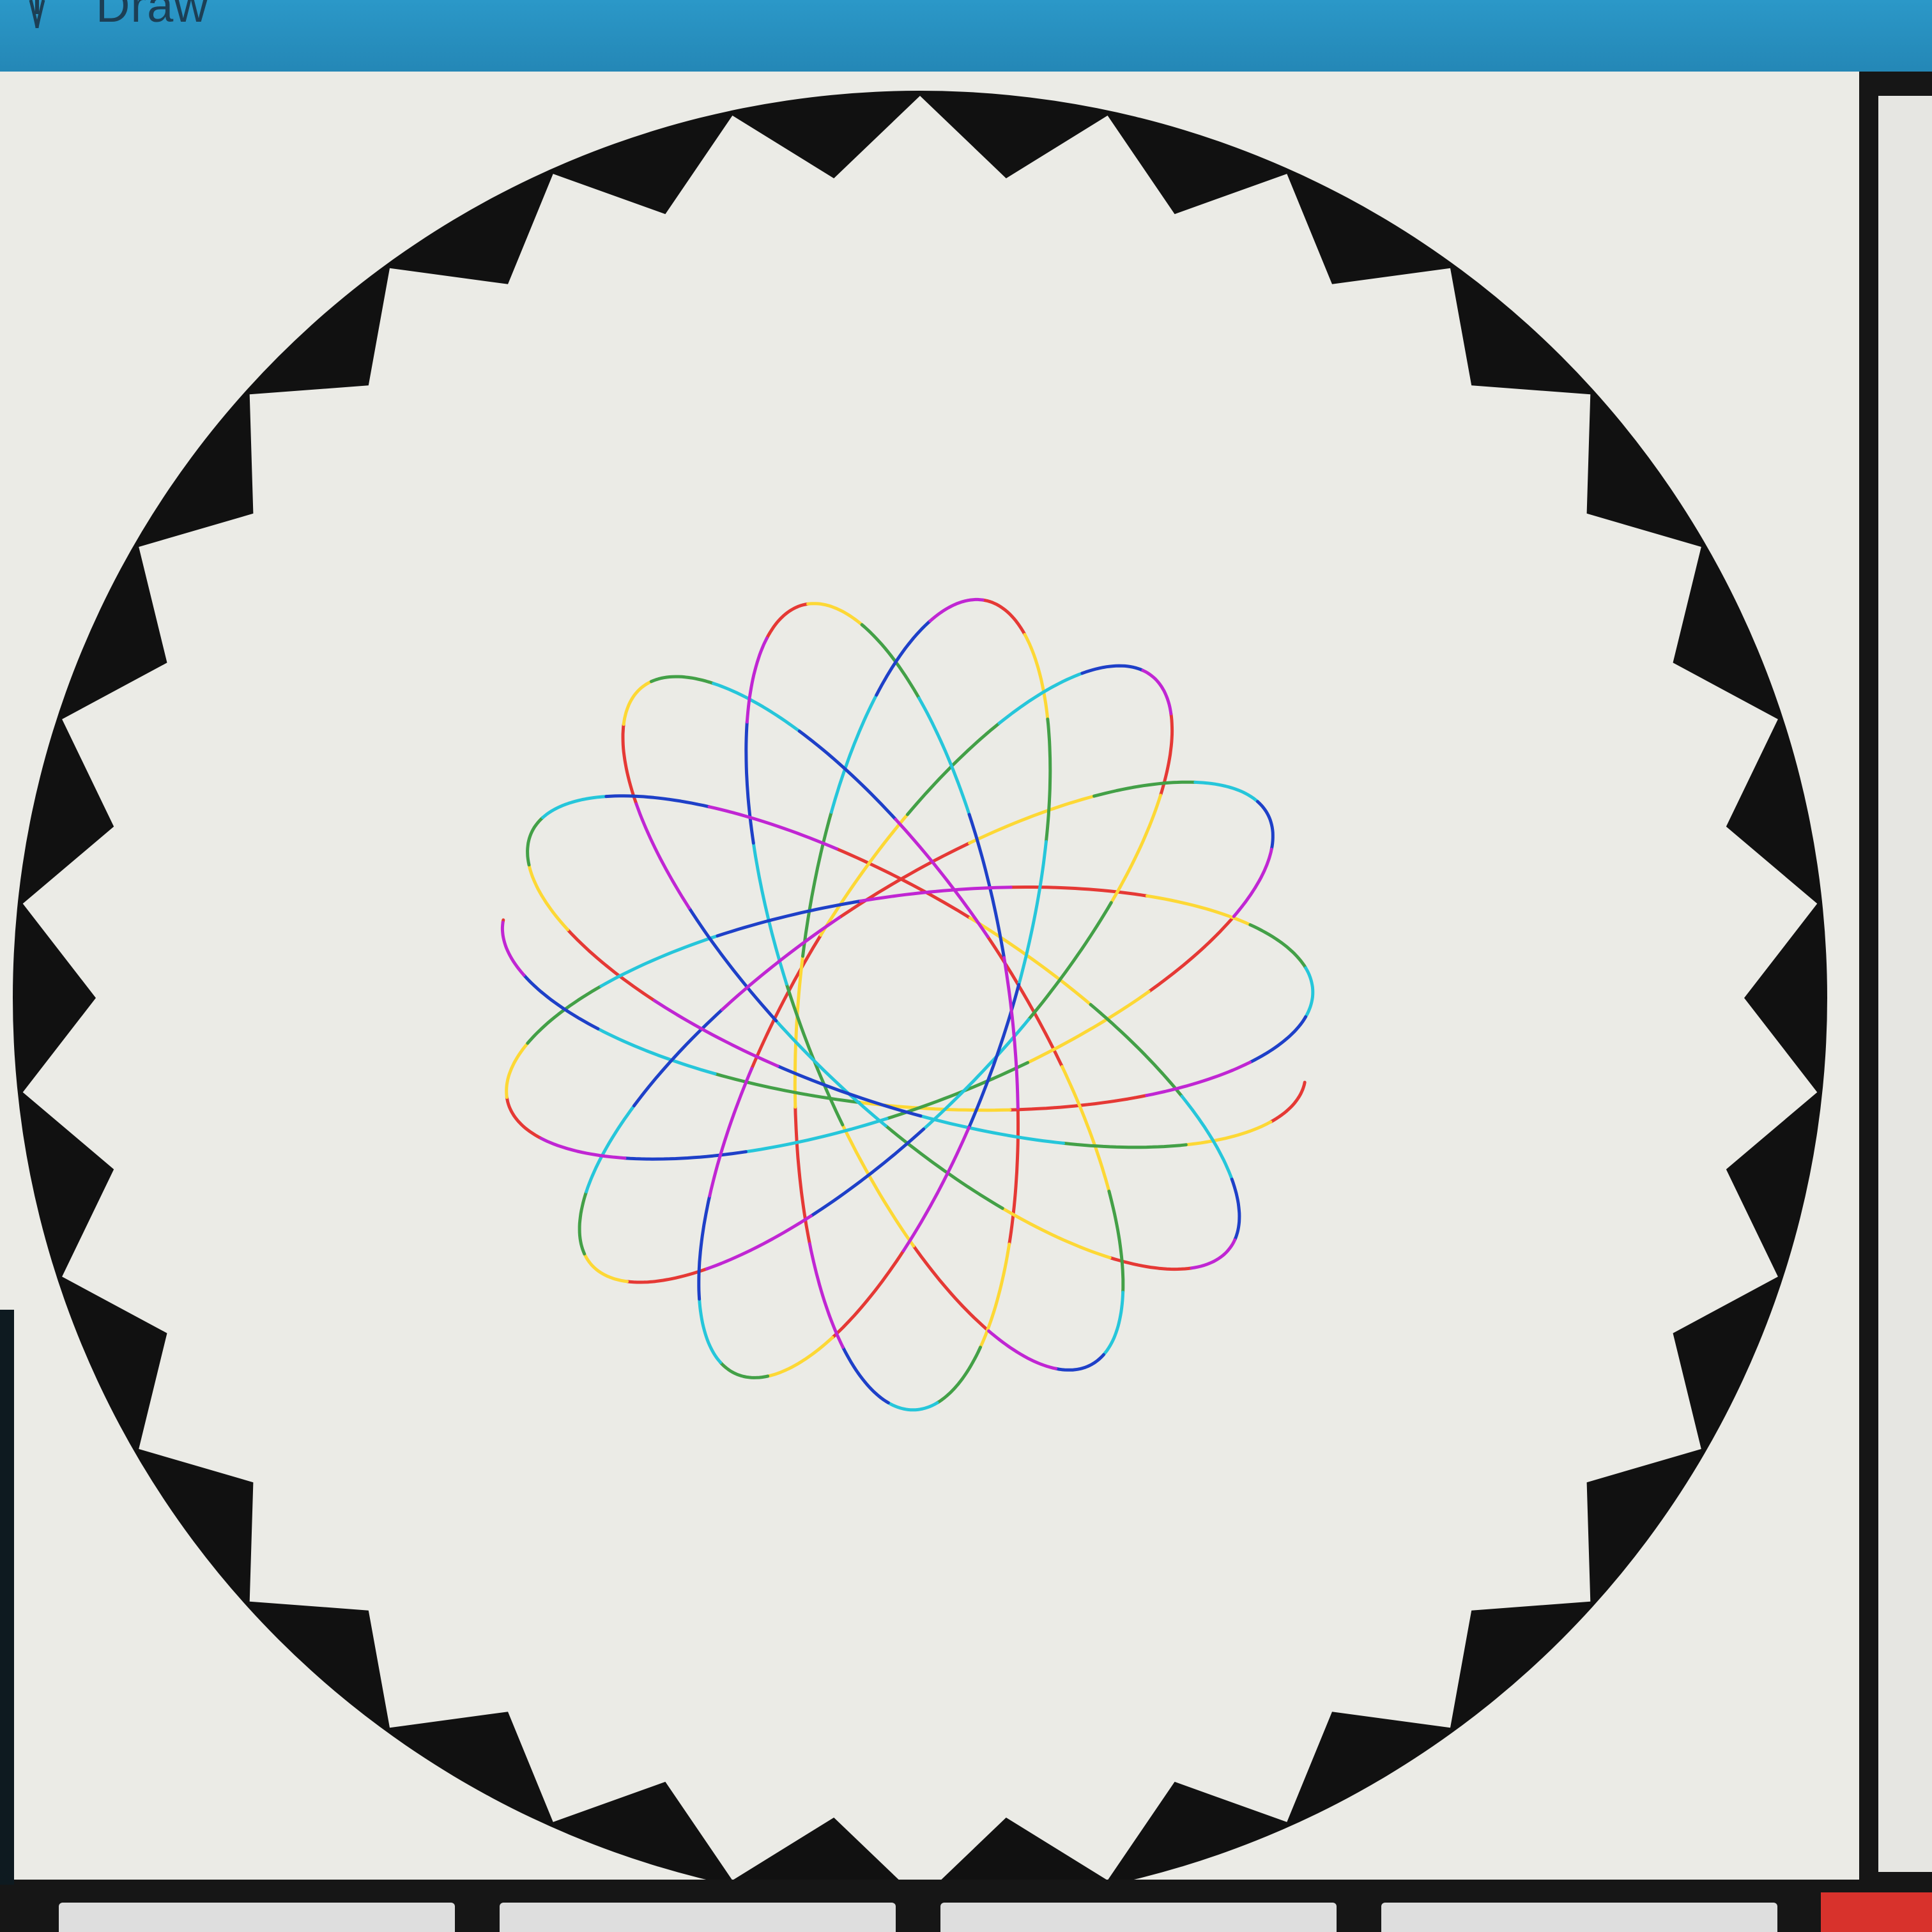 The image size is (1932, 1932). I want to click on background-window-edge, so click(7, 1597).